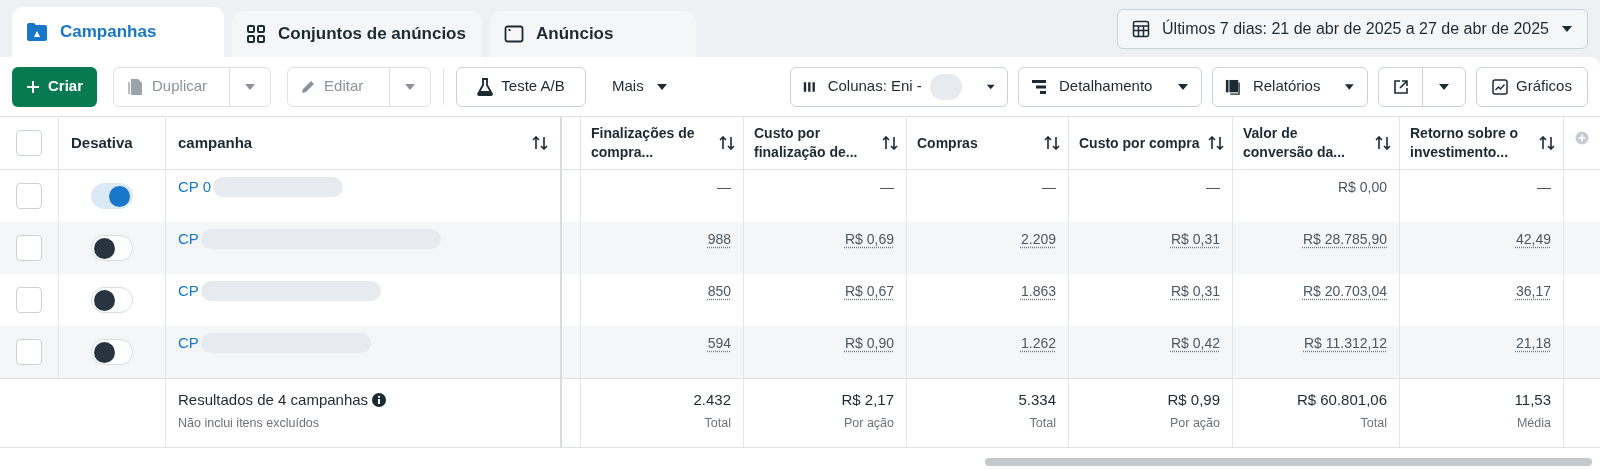 The height and width of the screenshot is (470, 1600). I want to click on table-cell-text: 988, so click(719, 239).